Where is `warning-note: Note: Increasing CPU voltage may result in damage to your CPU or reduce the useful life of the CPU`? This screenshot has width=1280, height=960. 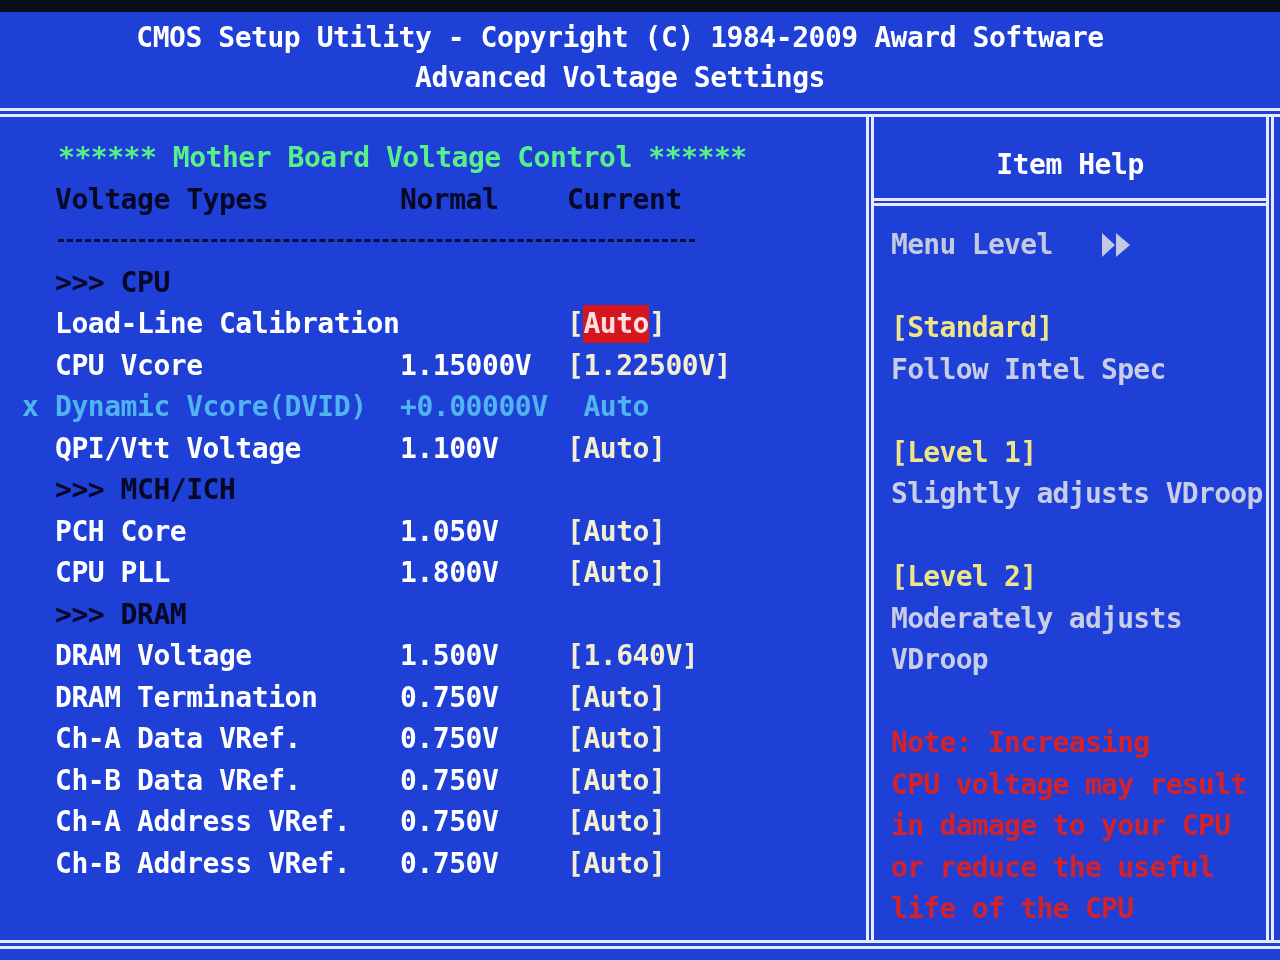 warning-note: Note: Increasing CPU voltage may result in damage to your CPU or reduce the useful life of the CPU is located at coordinates (1069, 826).